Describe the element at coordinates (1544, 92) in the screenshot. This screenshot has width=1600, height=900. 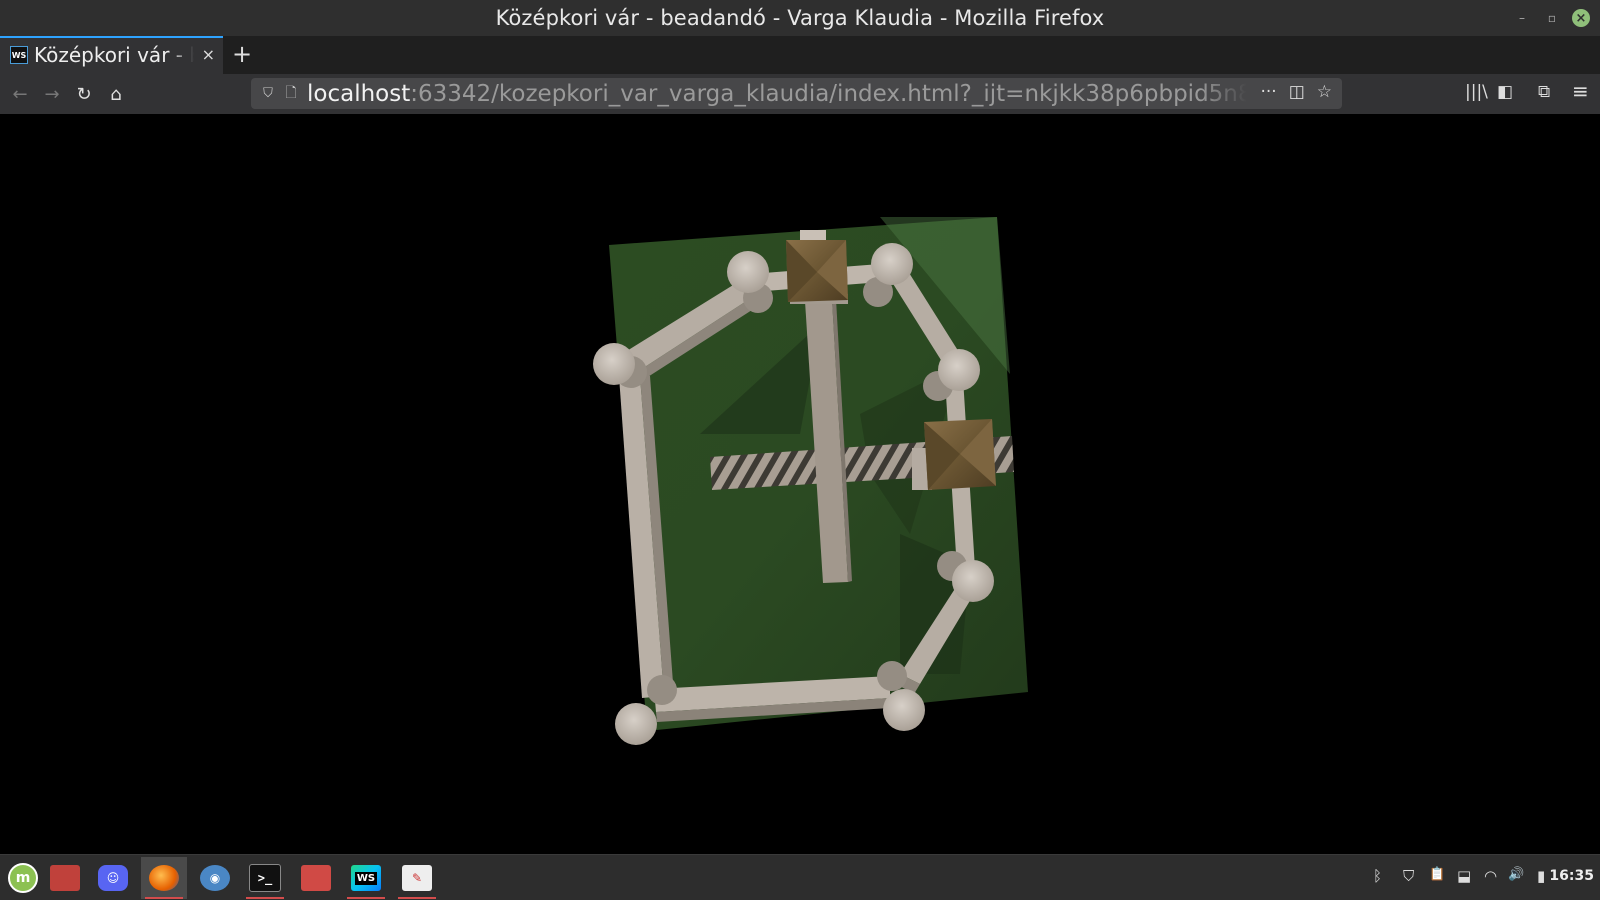
I see `extensions-icon: ⧉` at that location.